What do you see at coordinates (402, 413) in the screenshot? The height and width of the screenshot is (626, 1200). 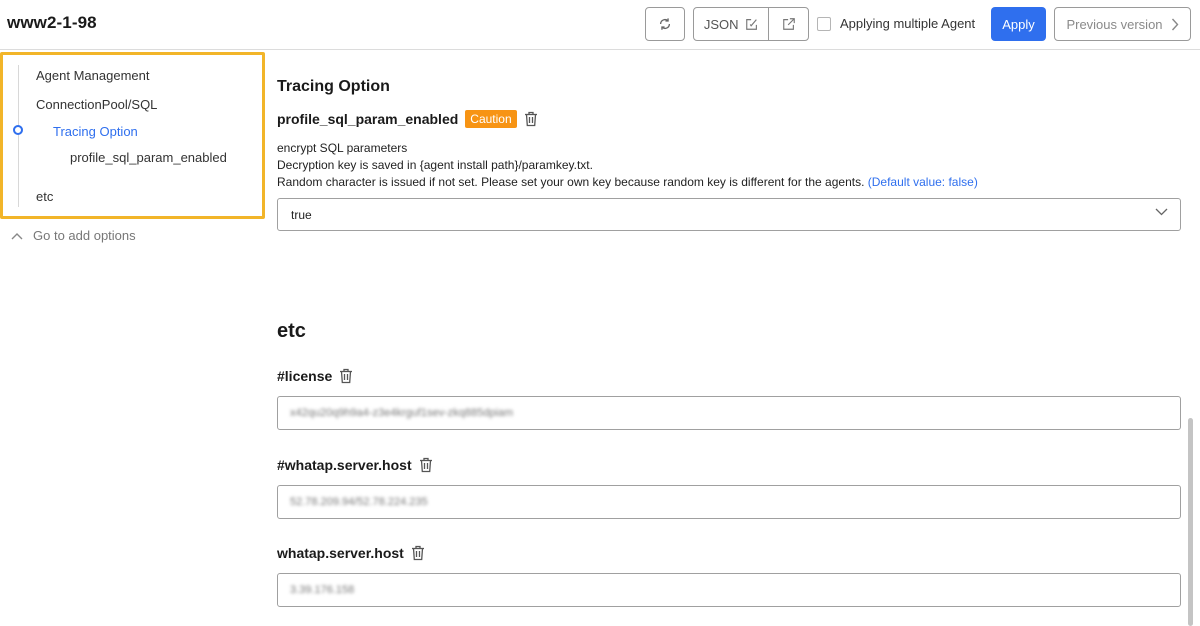 I see `field-value: x42qu20q9h9a4-z3e4krguf1sev-zkq885dpiam` at bounding box center [402, 413].